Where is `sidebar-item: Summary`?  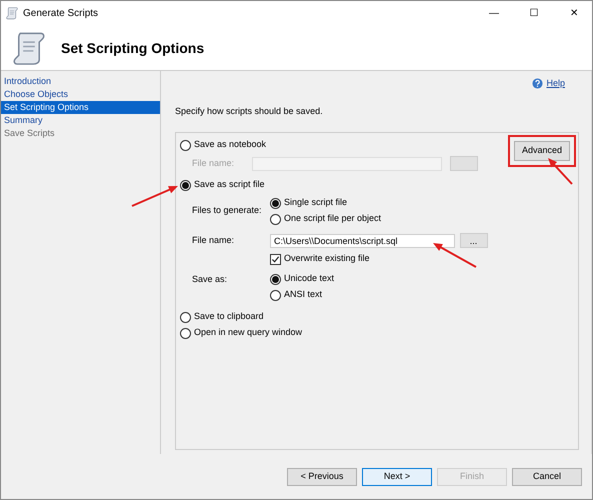 sidebar-item: Summary is located at coordinates (80, 120).